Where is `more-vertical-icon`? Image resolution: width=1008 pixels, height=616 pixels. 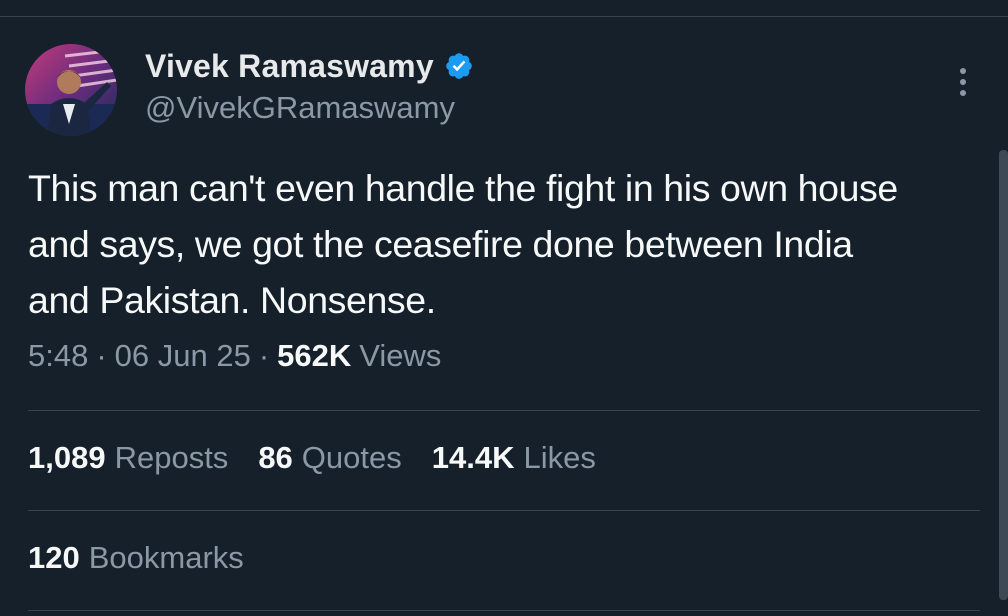
more-vertical-icon is located at coordinates (963, 82).